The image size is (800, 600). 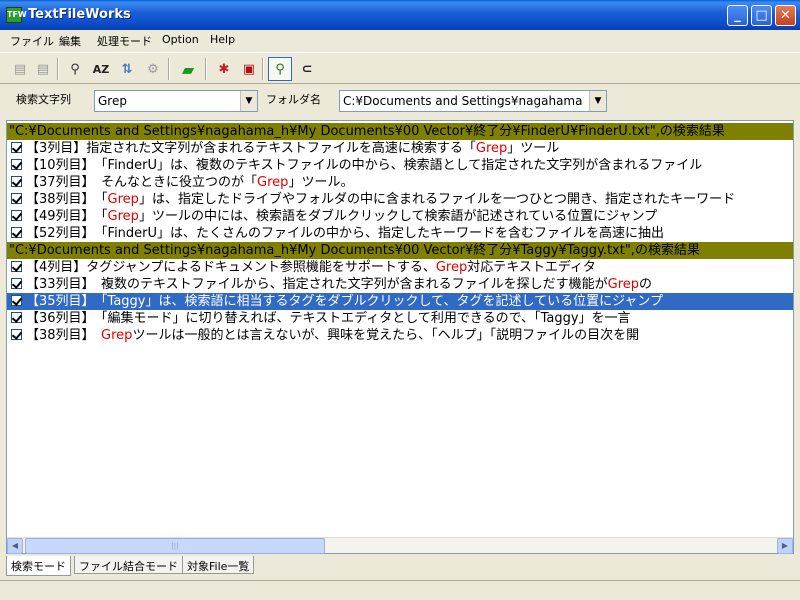 What do you see at coordinates (785, 546) in the screenshot?
I see `scroll-right-icon: ▶` at bounding box center [785, 546].